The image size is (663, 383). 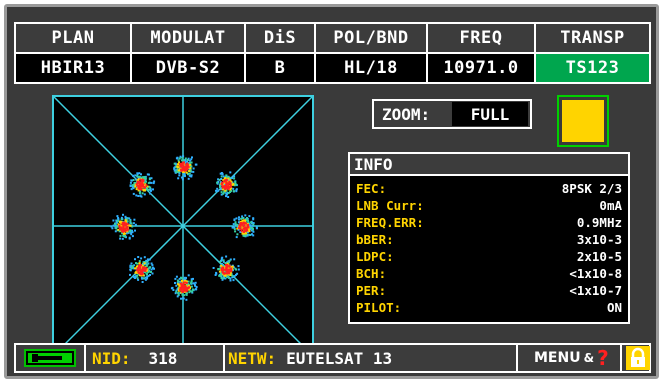 What do you see at coordinates (390, 222) in the screenshot?
I see `info-label: FREQ.ERR:` at bounding box center [390, 222].